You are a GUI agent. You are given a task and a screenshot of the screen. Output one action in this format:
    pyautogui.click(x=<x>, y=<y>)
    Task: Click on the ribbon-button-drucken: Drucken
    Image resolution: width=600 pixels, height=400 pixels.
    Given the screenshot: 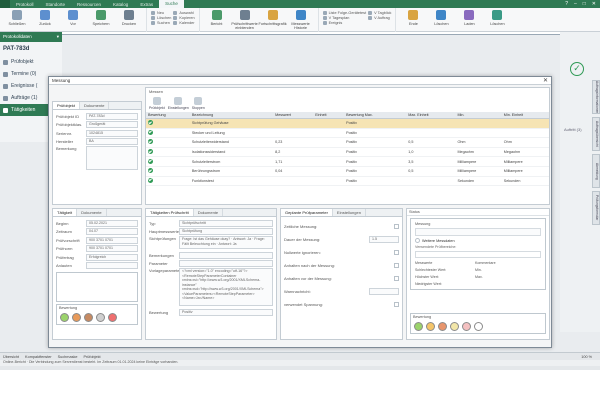 What is the action you would take?
    pyautogui.click(x=129, y=18)
    